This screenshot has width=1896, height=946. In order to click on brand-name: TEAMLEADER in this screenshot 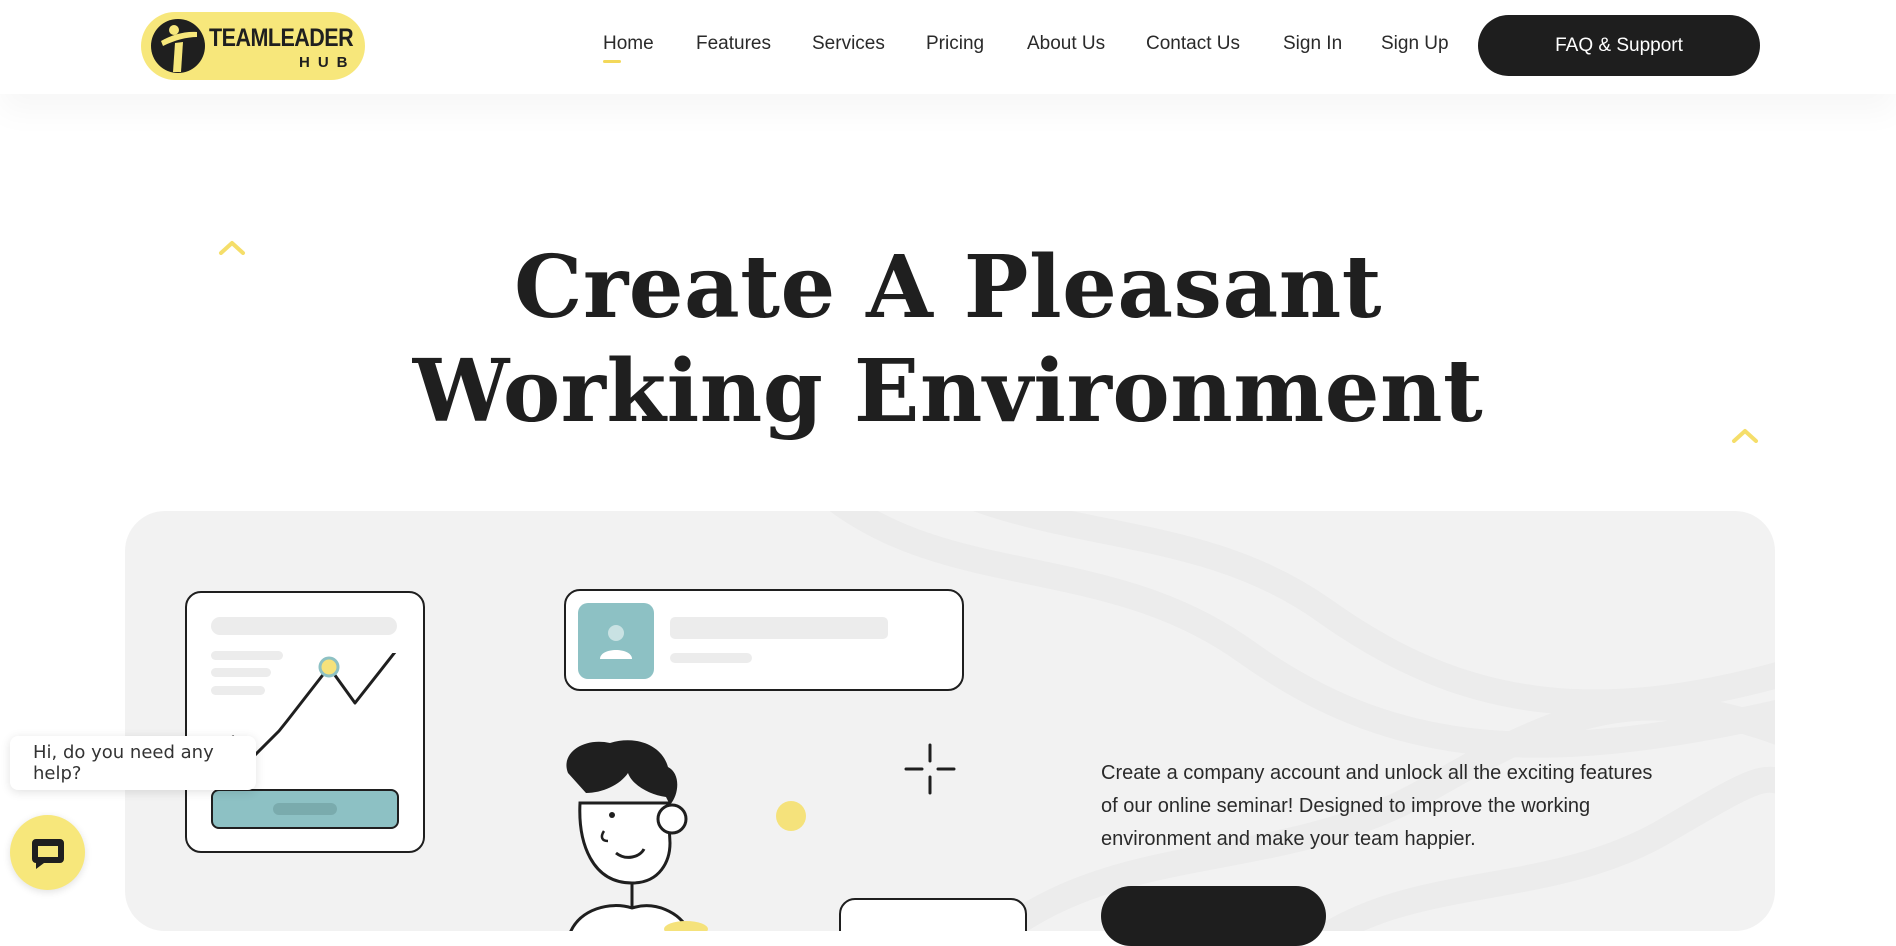, I will do `click(281, 38)`.